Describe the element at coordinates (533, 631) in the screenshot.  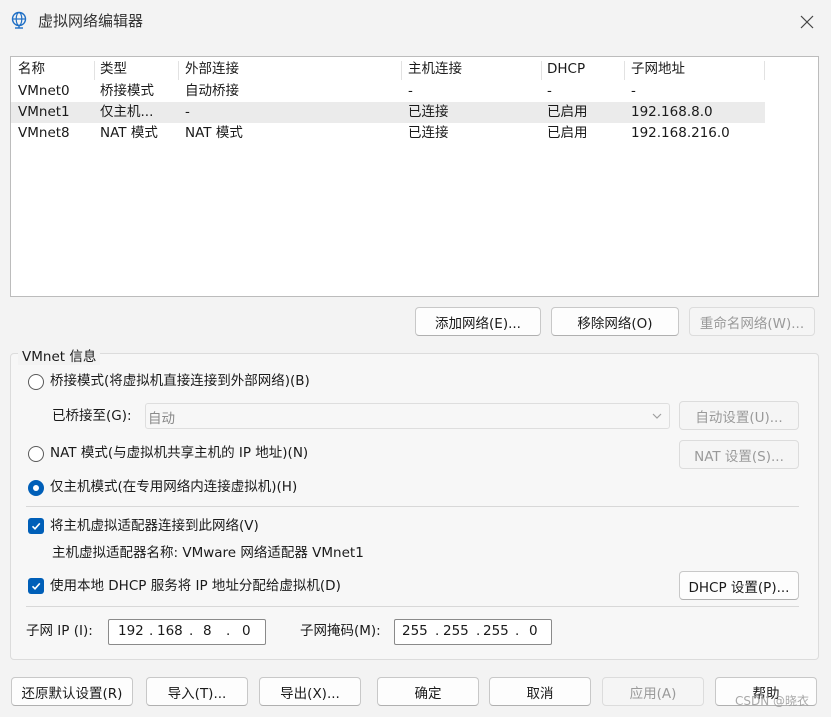
I see `mask-octet: 0` at that location.